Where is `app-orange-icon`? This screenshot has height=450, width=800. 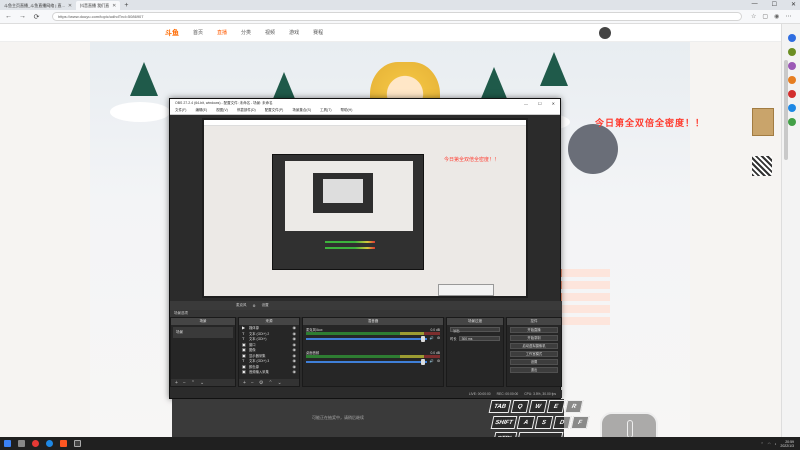 app-orange-icon is located at coordinates (63, 443).